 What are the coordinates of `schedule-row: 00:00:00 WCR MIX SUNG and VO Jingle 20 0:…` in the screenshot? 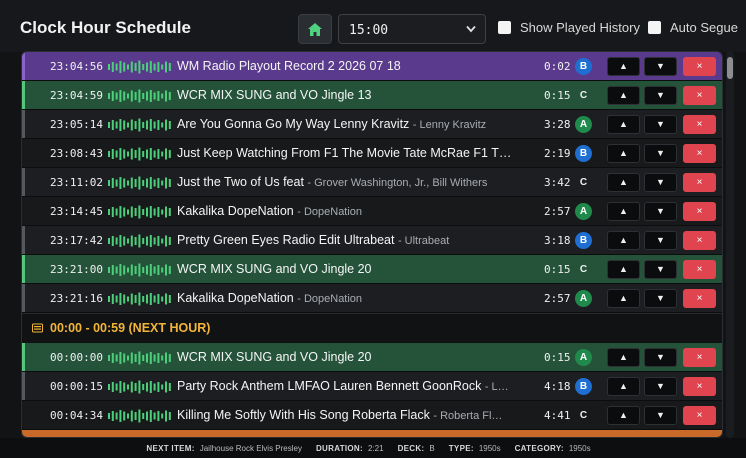 It's located at (372, 357).